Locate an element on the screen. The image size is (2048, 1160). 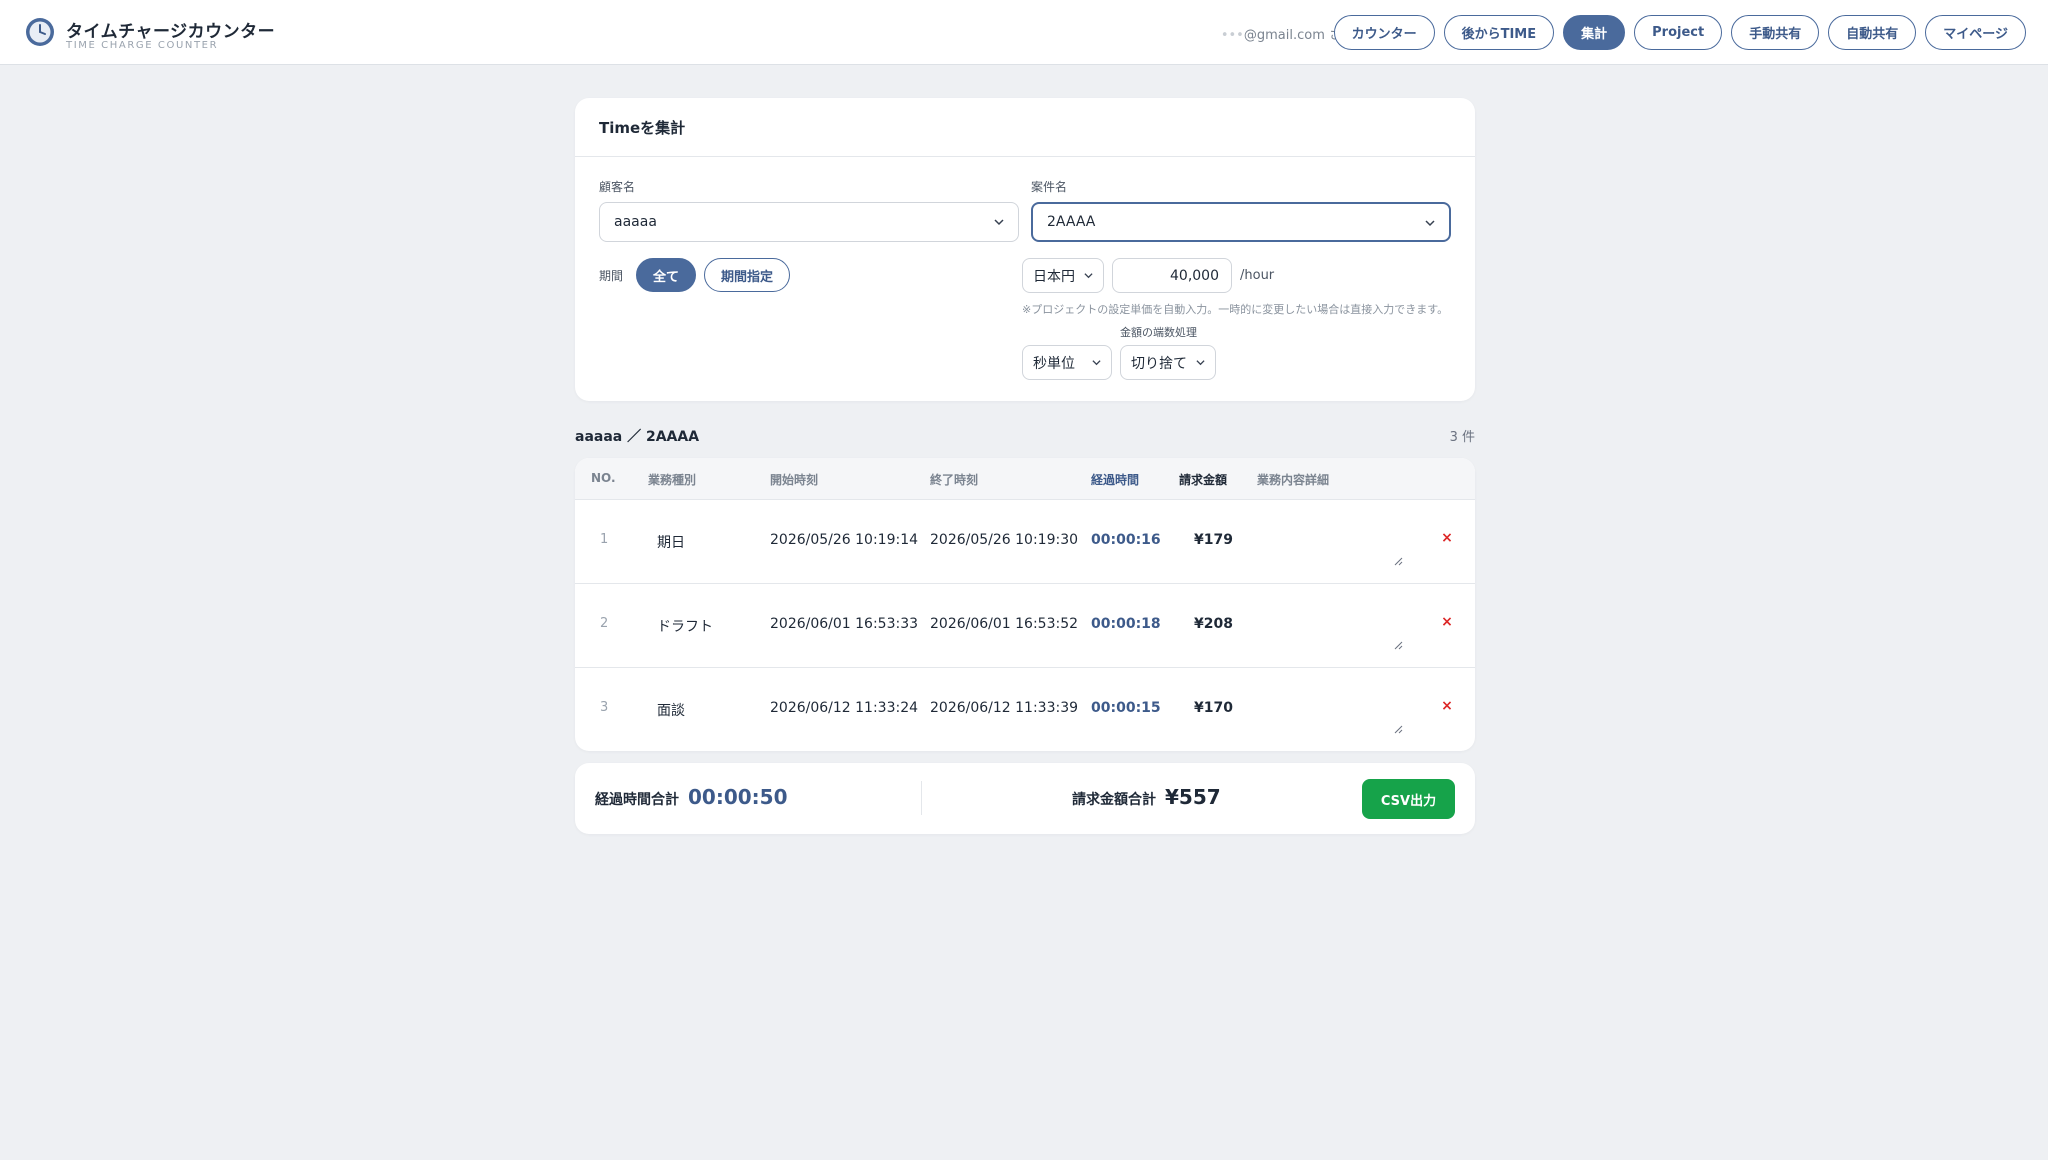
record-count: 3 件 is located at coordinates (1462, 437).